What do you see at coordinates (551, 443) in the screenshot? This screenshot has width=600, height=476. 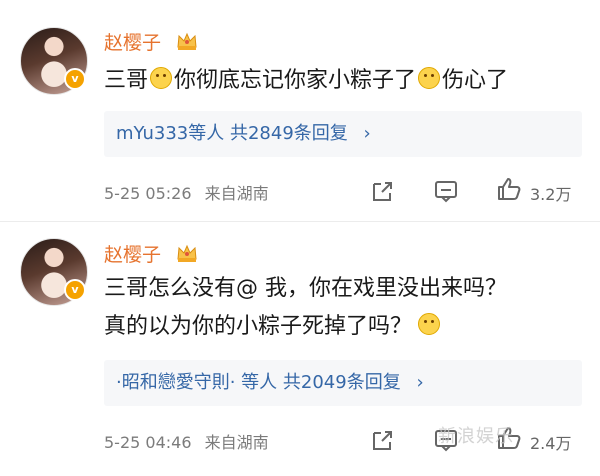 I see `like-count: 2.4万` at bounding box center [551, 443].